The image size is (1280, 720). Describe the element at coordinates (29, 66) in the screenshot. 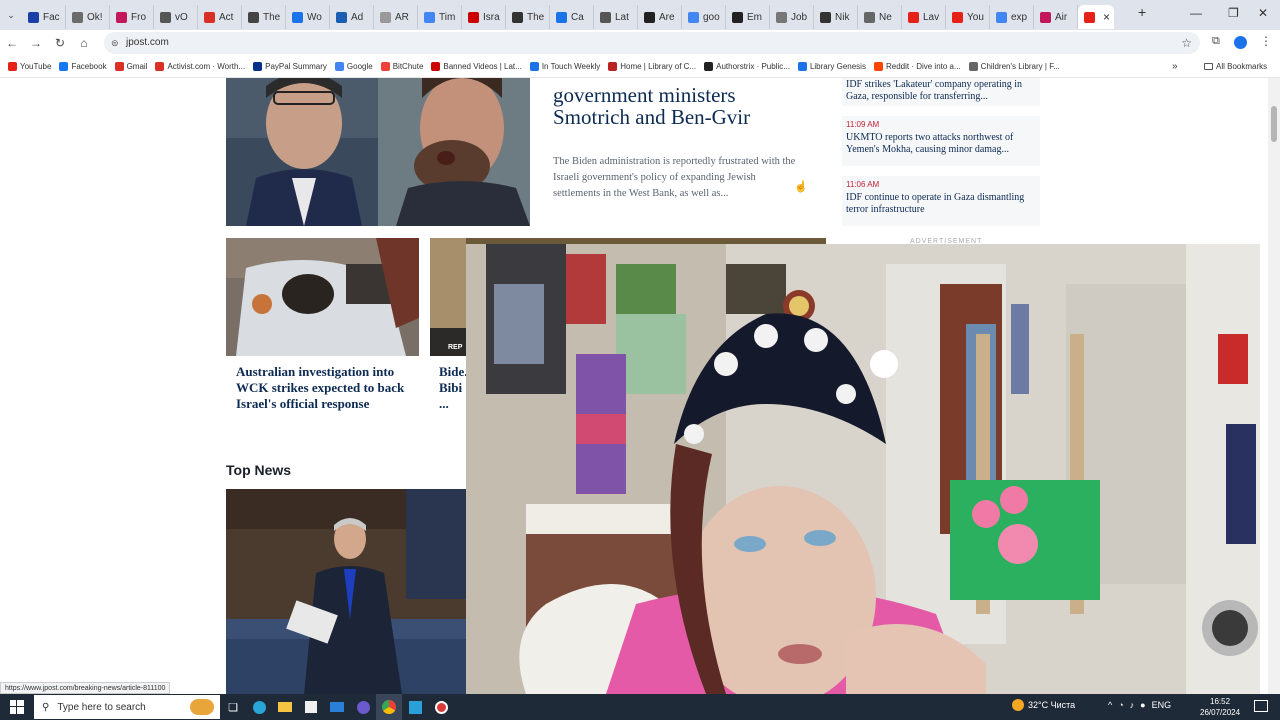

I see `bookmark-item: YouTube` at that location.